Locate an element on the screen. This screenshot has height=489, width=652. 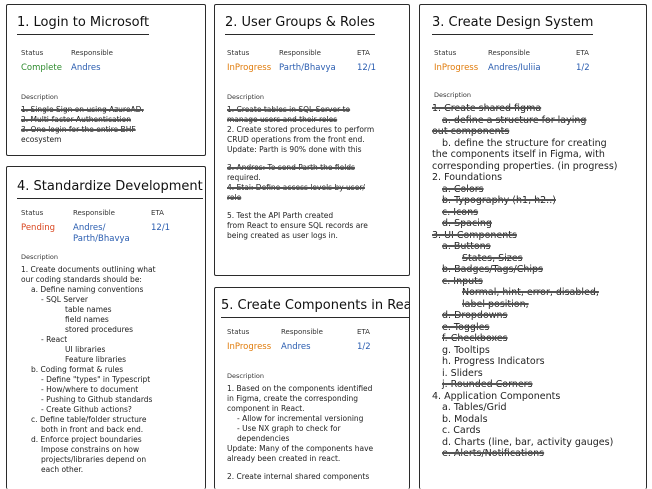
card-title: 1. Login to Microsoft is located at coordinates (83, 25).